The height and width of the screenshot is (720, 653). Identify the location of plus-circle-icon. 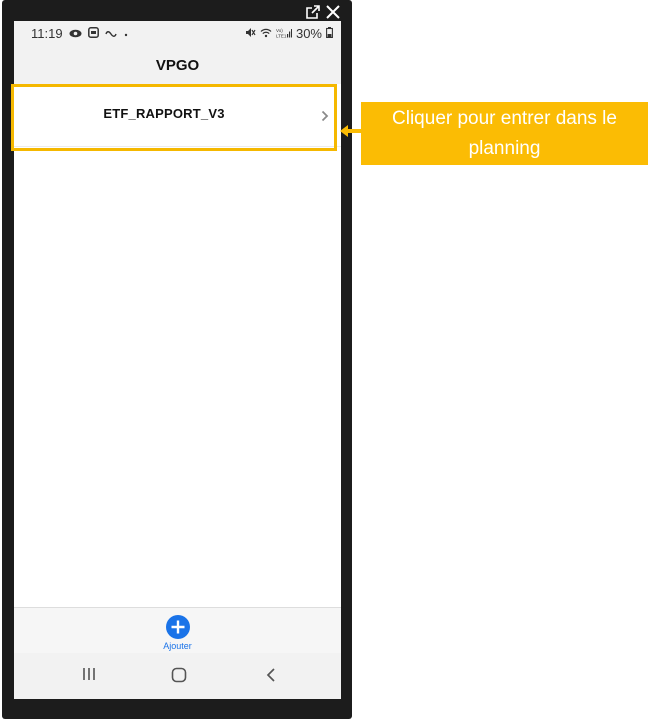
(178, 627).